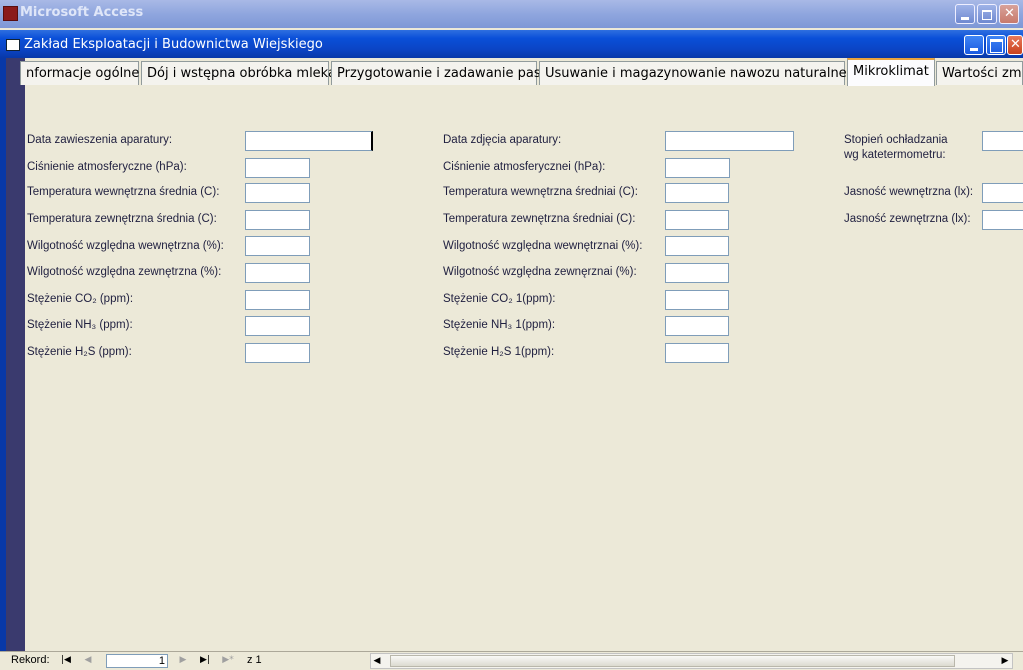 This screenshot has height=670, width=1023. Describe the element at coordinates (524, 167) in the screenshot. I see `label-cisnienie-1: Ciśnienie atmosferycznei (hPa):` at that location.